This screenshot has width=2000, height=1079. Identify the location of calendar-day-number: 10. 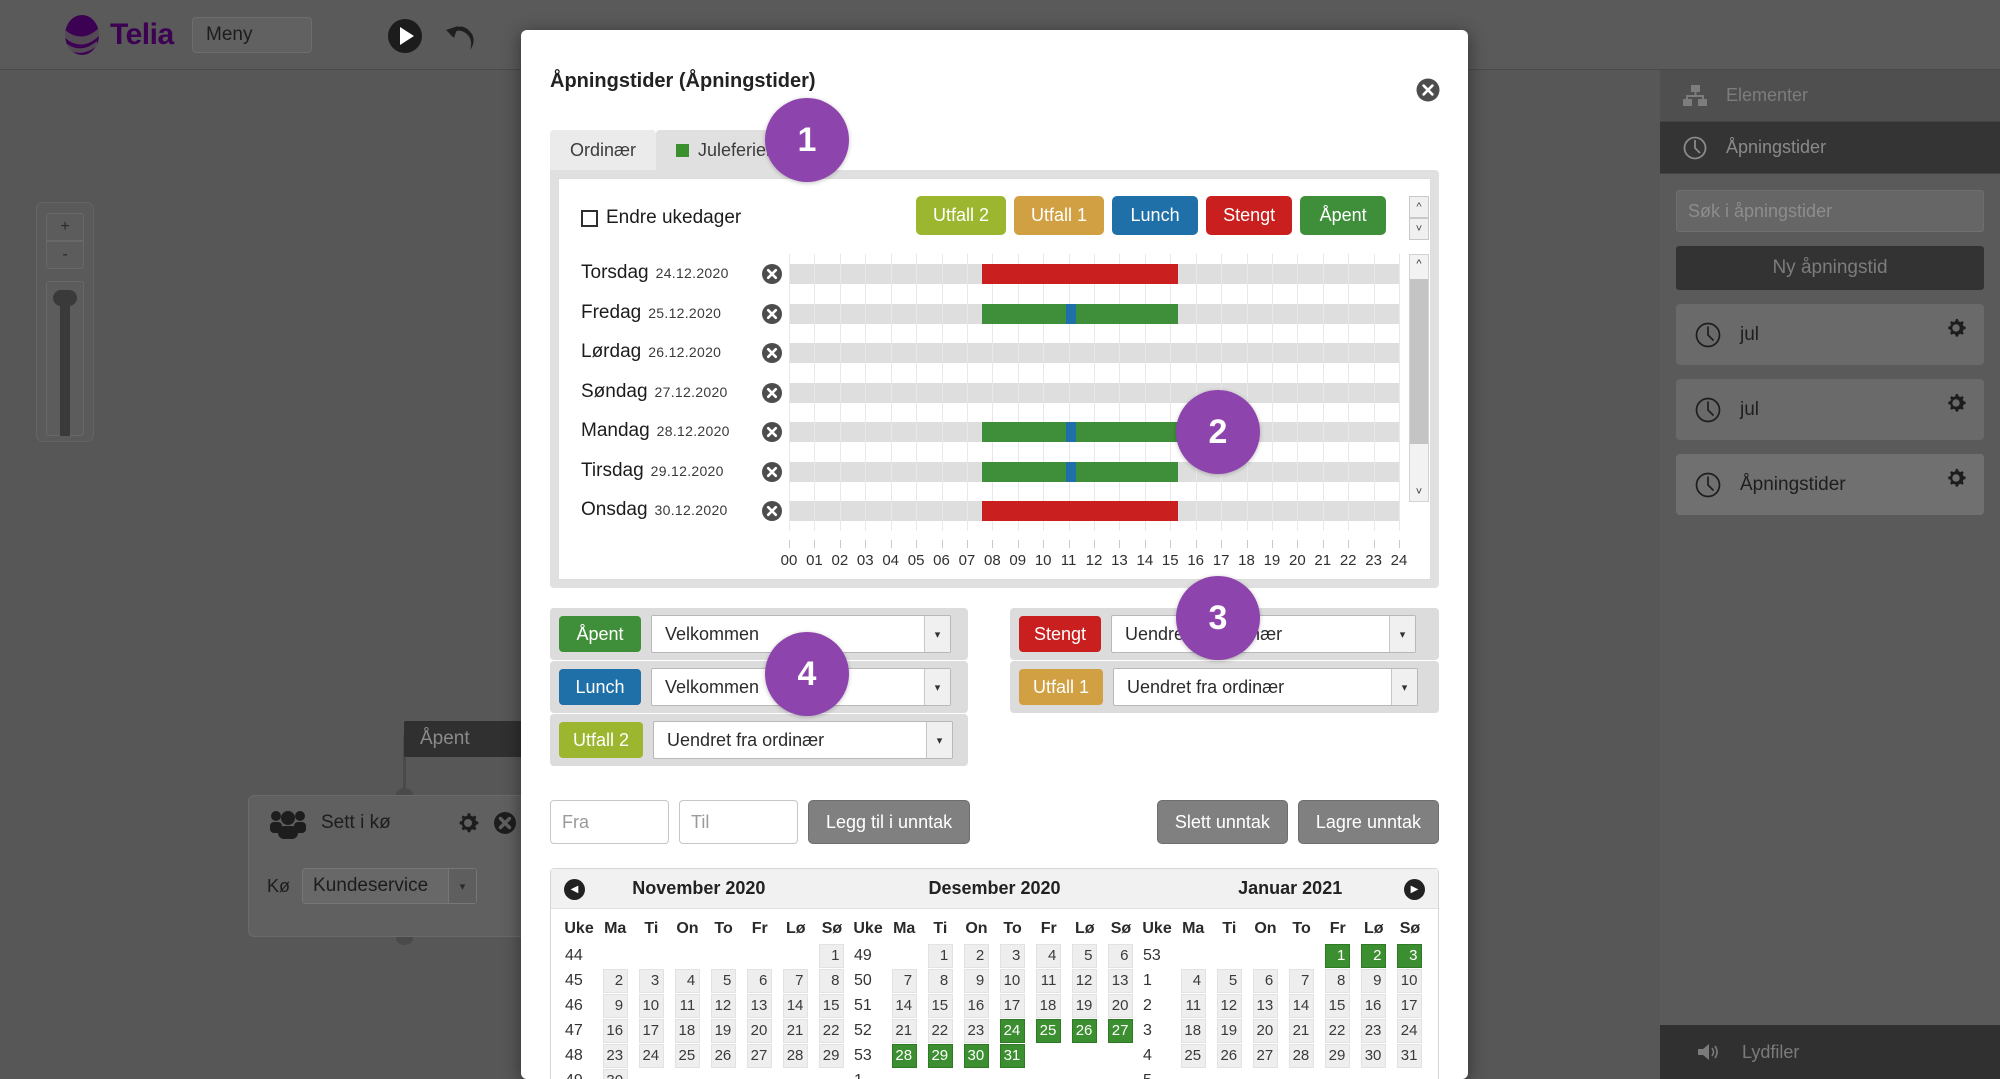
(1410, 980).